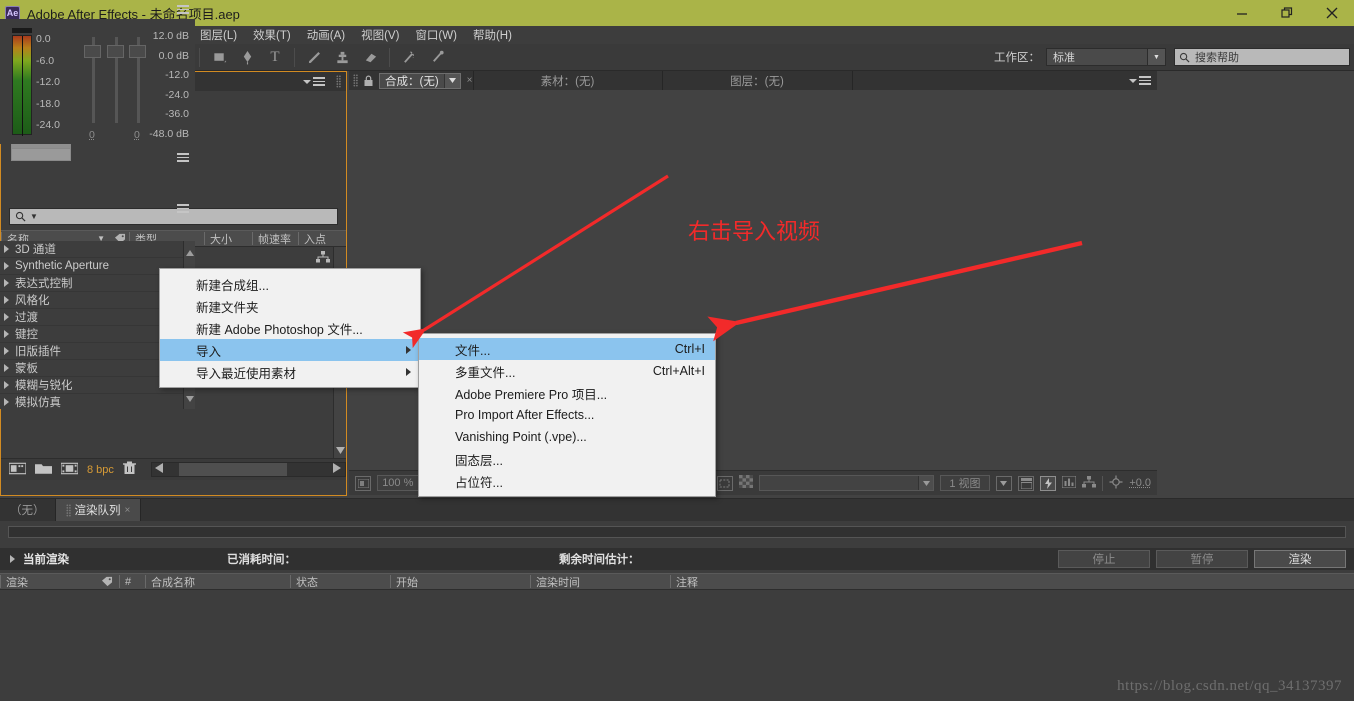 This screenshot has height=701, width=1354. What do you see at coordinates (318, 239) in the screenshot?
I see `column-inpoint: 入点` at bounding box center [318, 239].